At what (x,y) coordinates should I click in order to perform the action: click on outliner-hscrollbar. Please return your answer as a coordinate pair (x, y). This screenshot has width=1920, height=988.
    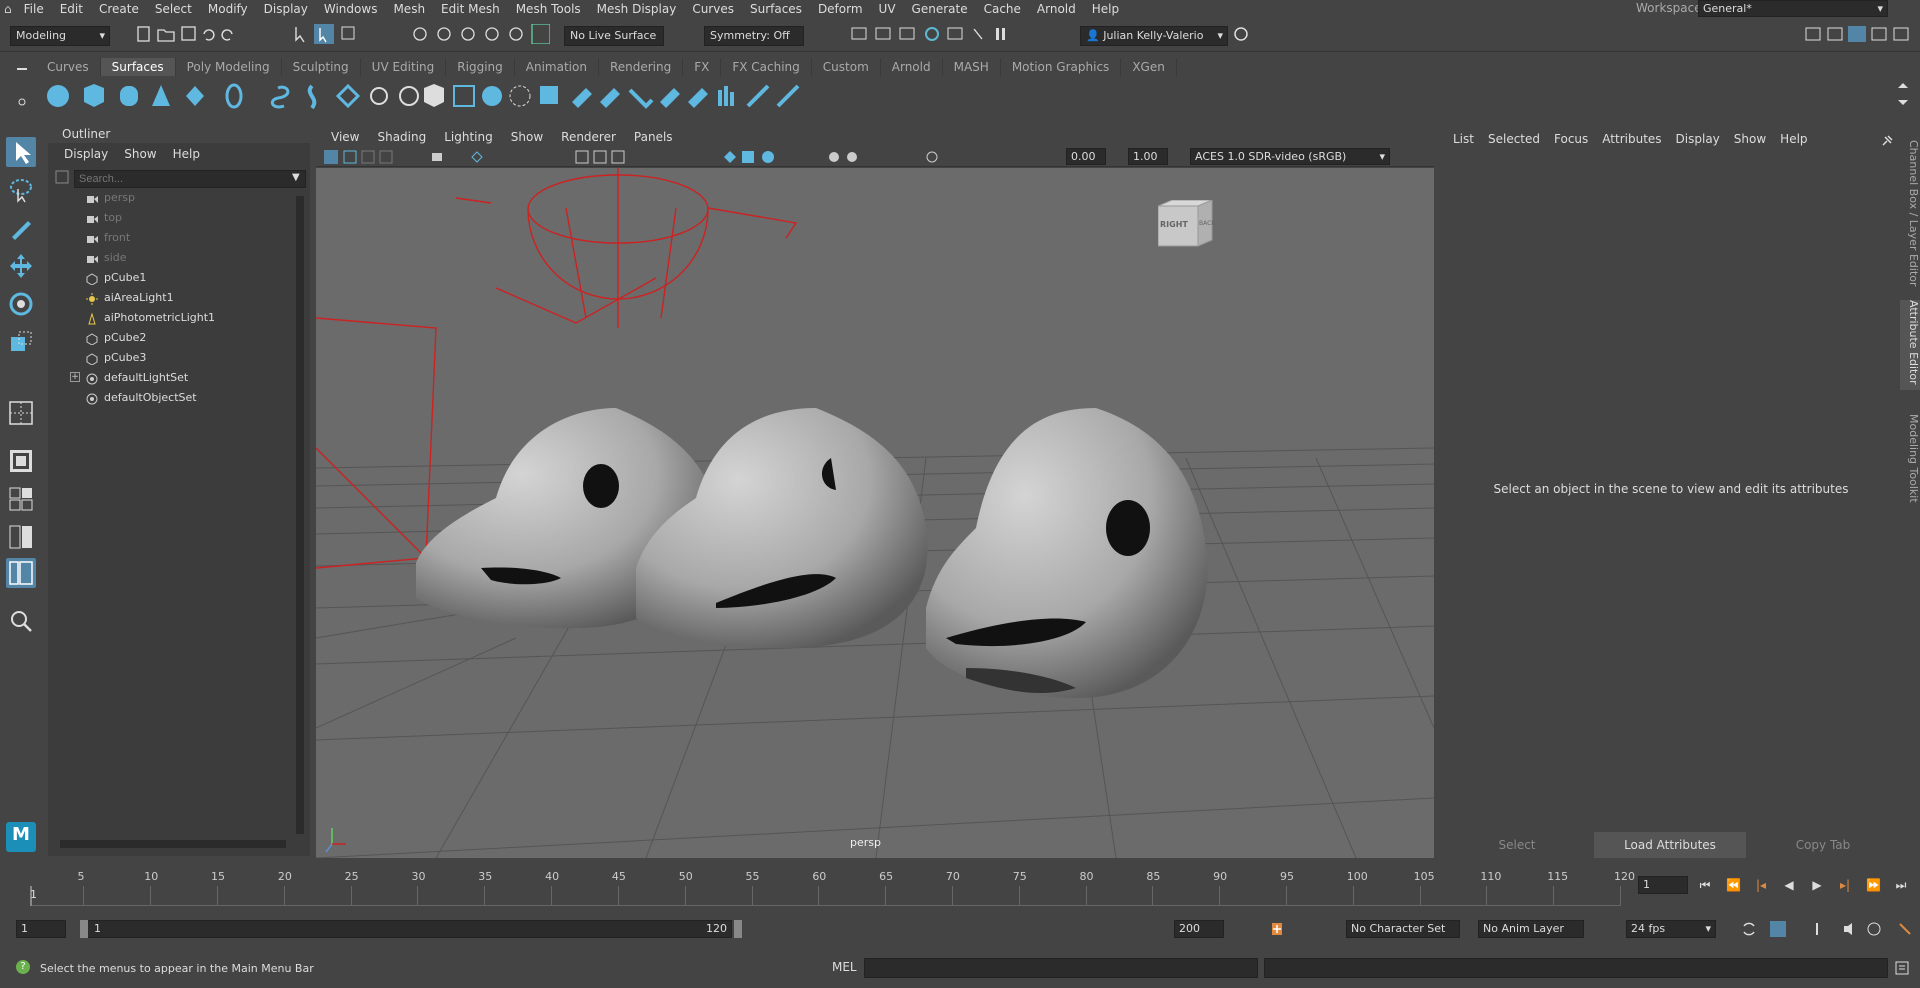
    Looking at the image, I should click on (173, 844).